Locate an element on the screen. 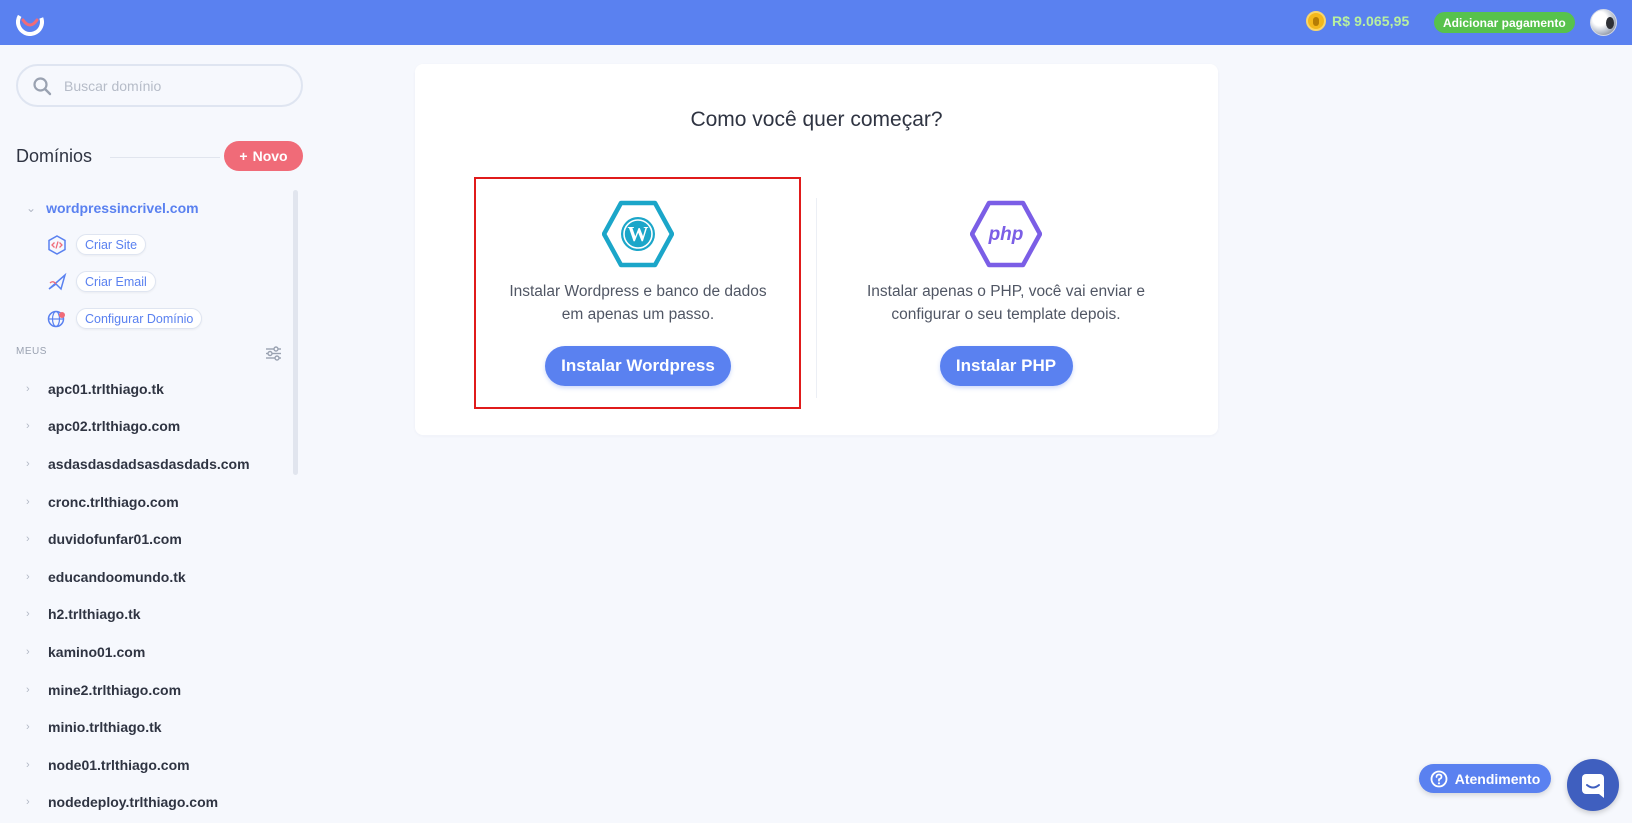 This screenshot has width=1632, height=823. plus-icon: + is located at coordinates (243, 156).